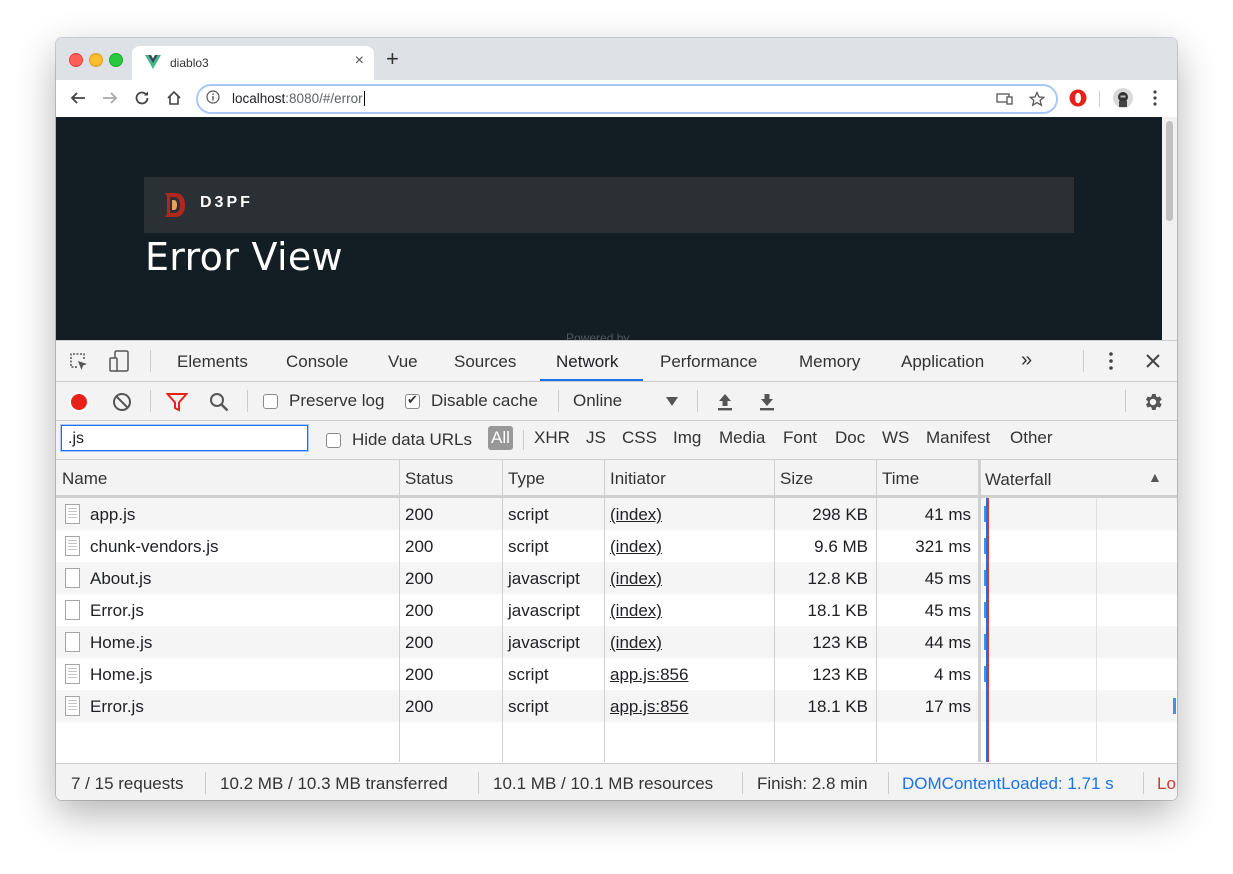  What do you see at coordinates (958, 438) in the screenshot?
I see `filter-type-manifest: Manifest` at bounding box center [958, 438].